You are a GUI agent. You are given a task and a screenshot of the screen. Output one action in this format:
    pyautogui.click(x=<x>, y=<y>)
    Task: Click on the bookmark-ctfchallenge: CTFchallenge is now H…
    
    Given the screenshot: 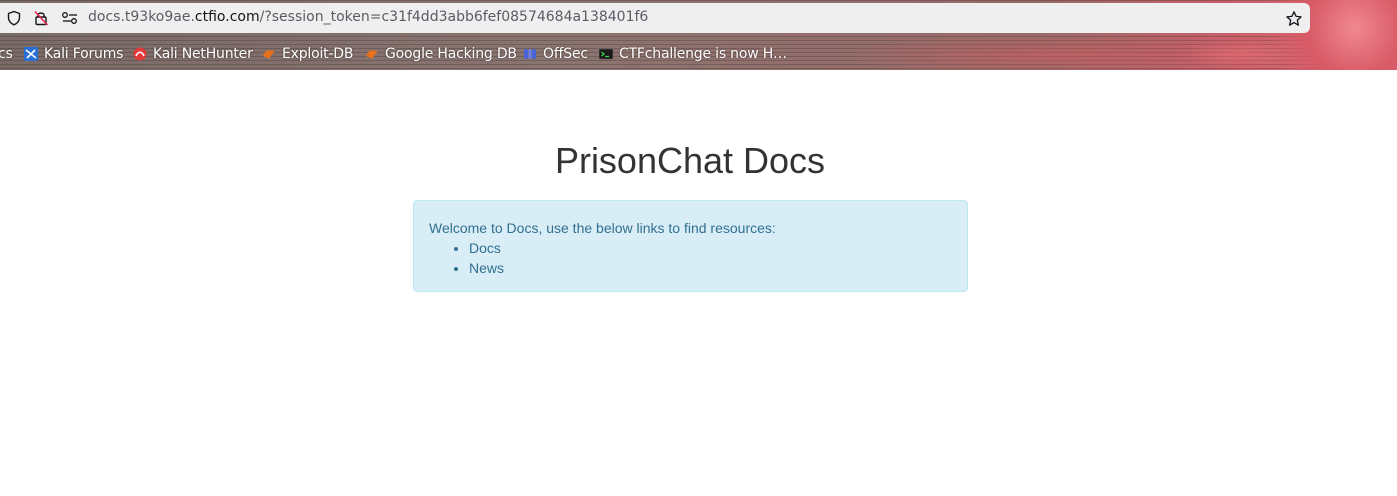 What is the action you would take?
    pyautogui.click(x=693, y=54)
    